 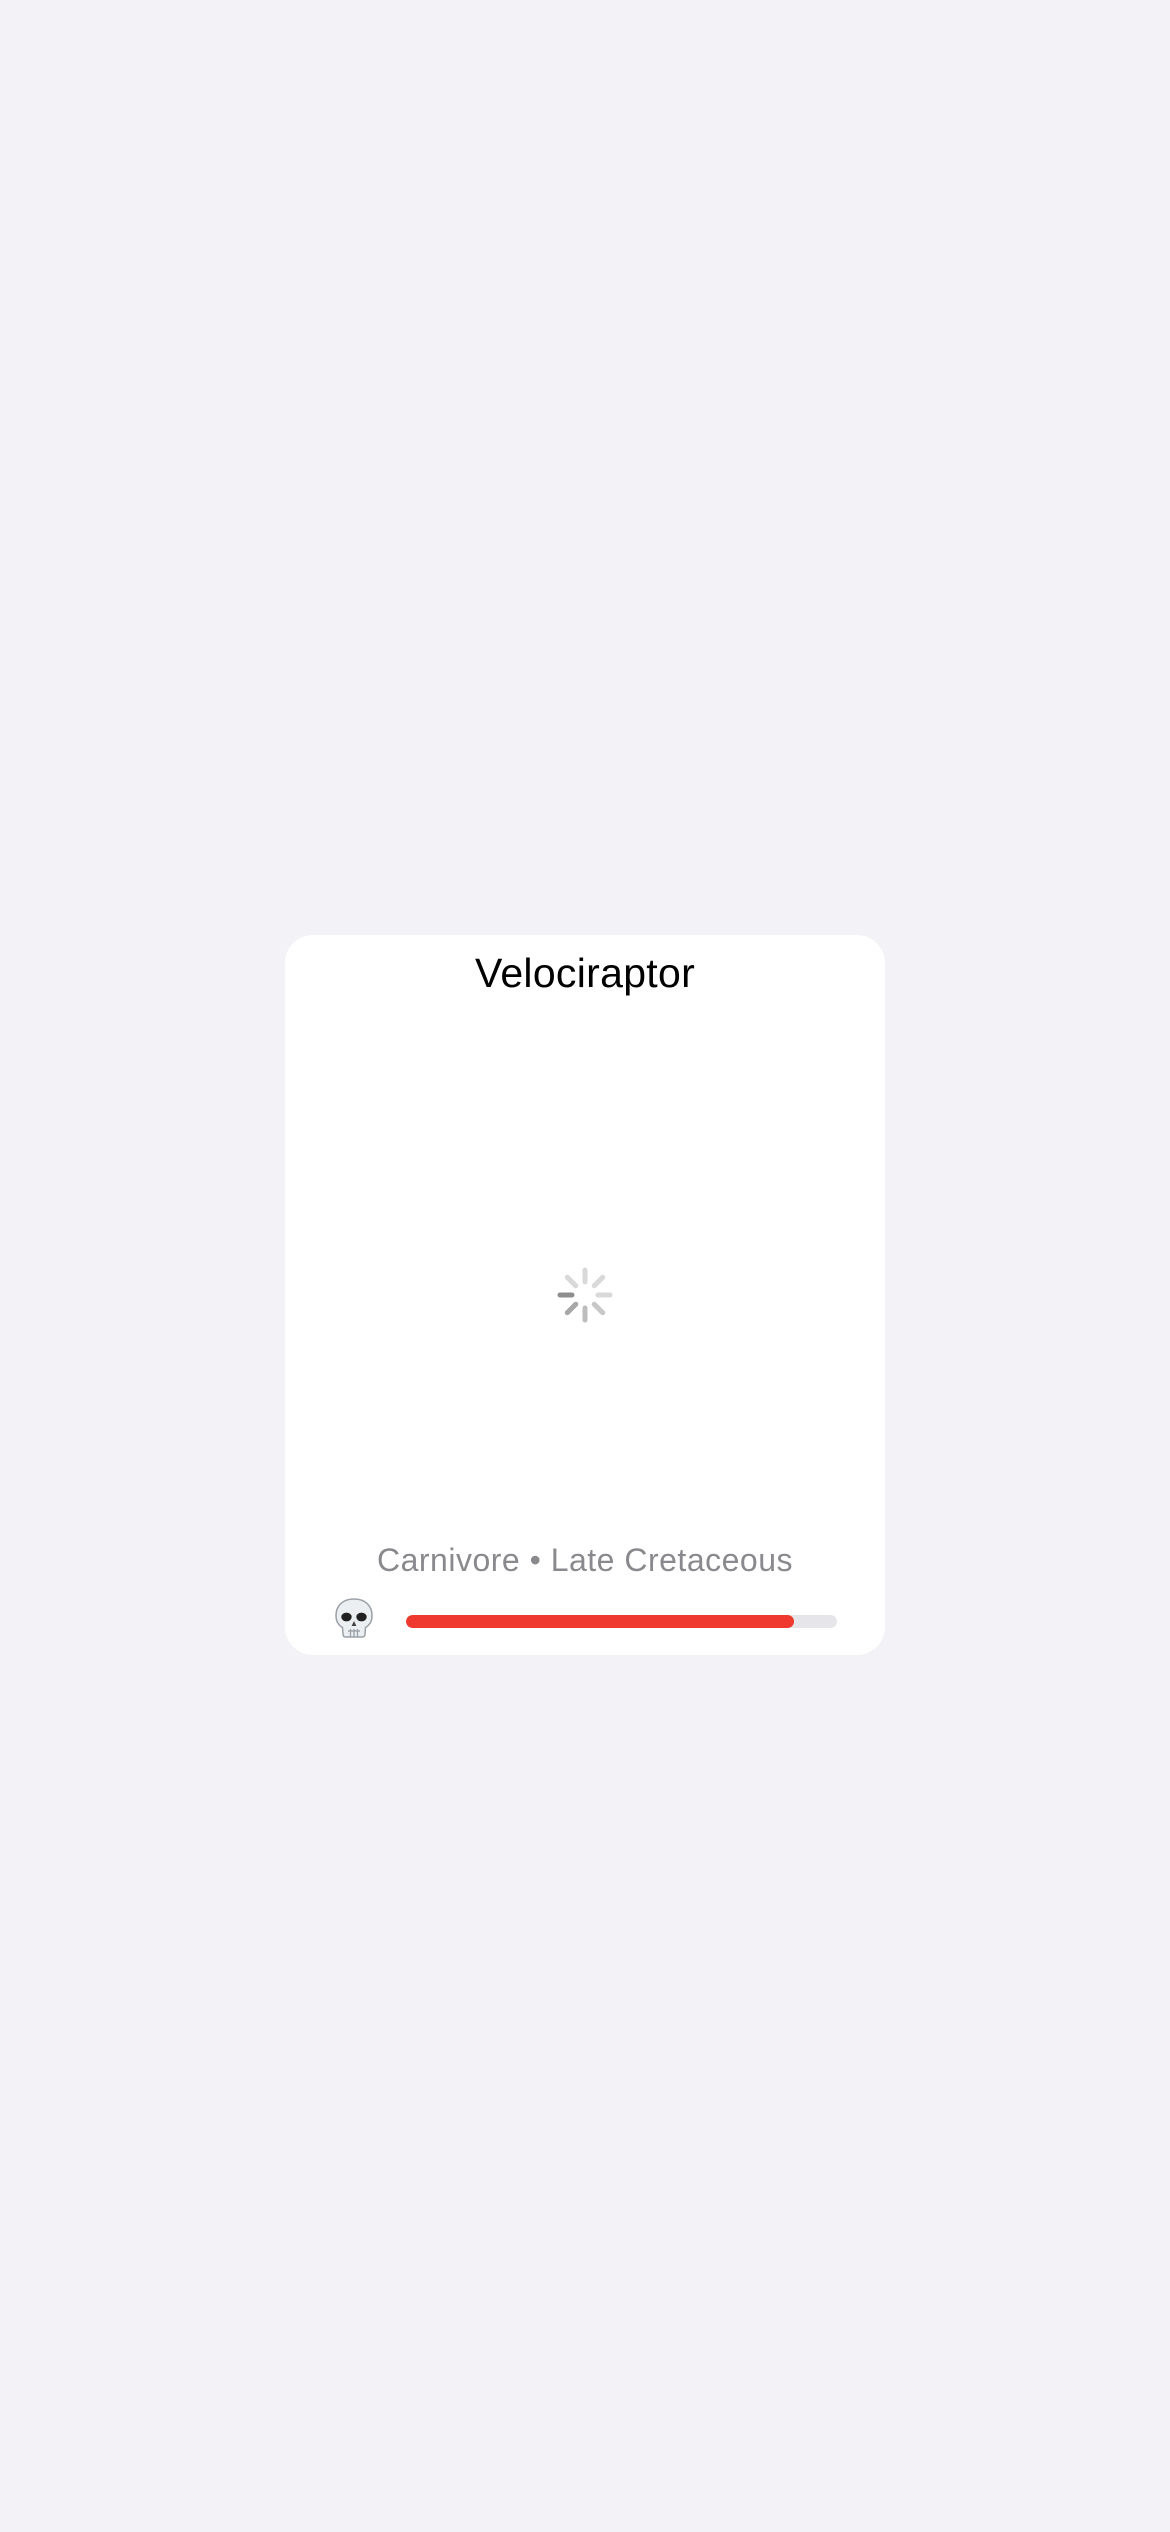 What do you see at coordinates (600, 1621) in the screenshot?
I see `progress-fill` at bounding box center [600, 1621].